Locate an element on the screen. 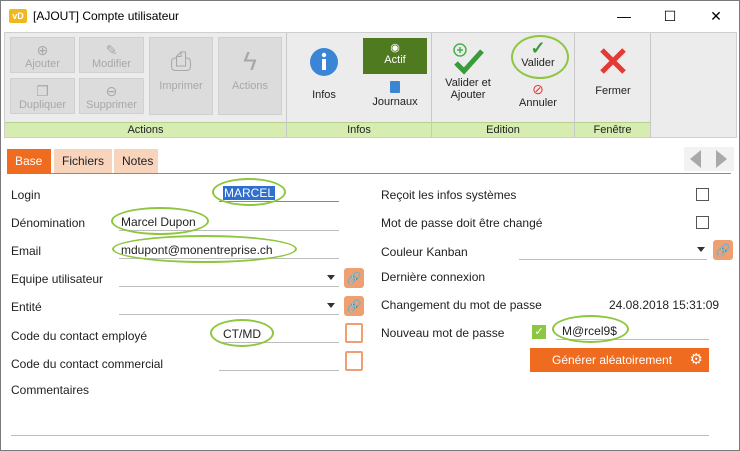  equipe-select is located at coordinates (228, 278).